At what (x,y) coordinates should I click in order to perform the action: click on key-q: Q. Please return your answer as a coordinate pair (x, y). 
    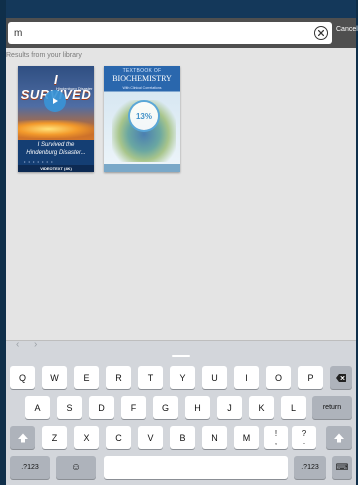
    Looking at the image, I should click on (22, 377).